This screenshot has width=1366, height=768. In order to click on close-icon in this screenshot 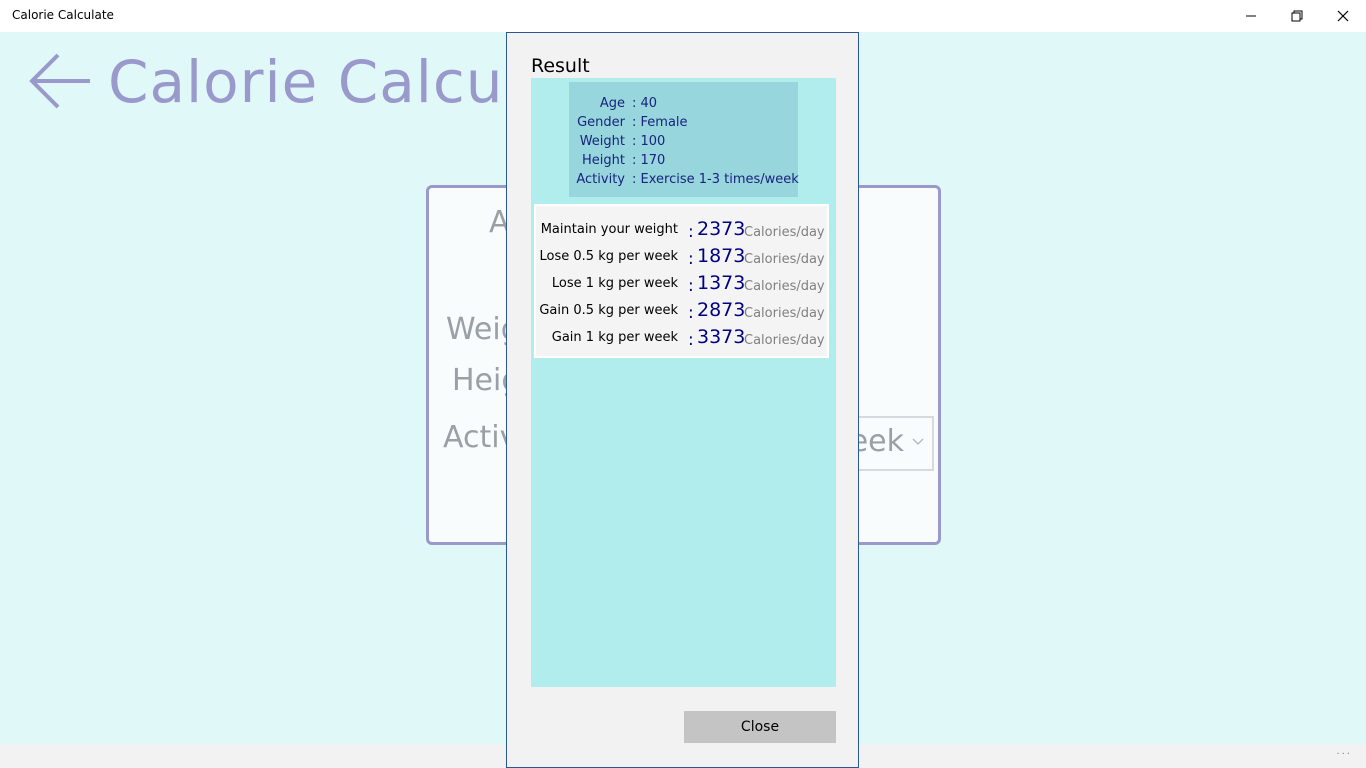, I will do `click(1343, 16)`.